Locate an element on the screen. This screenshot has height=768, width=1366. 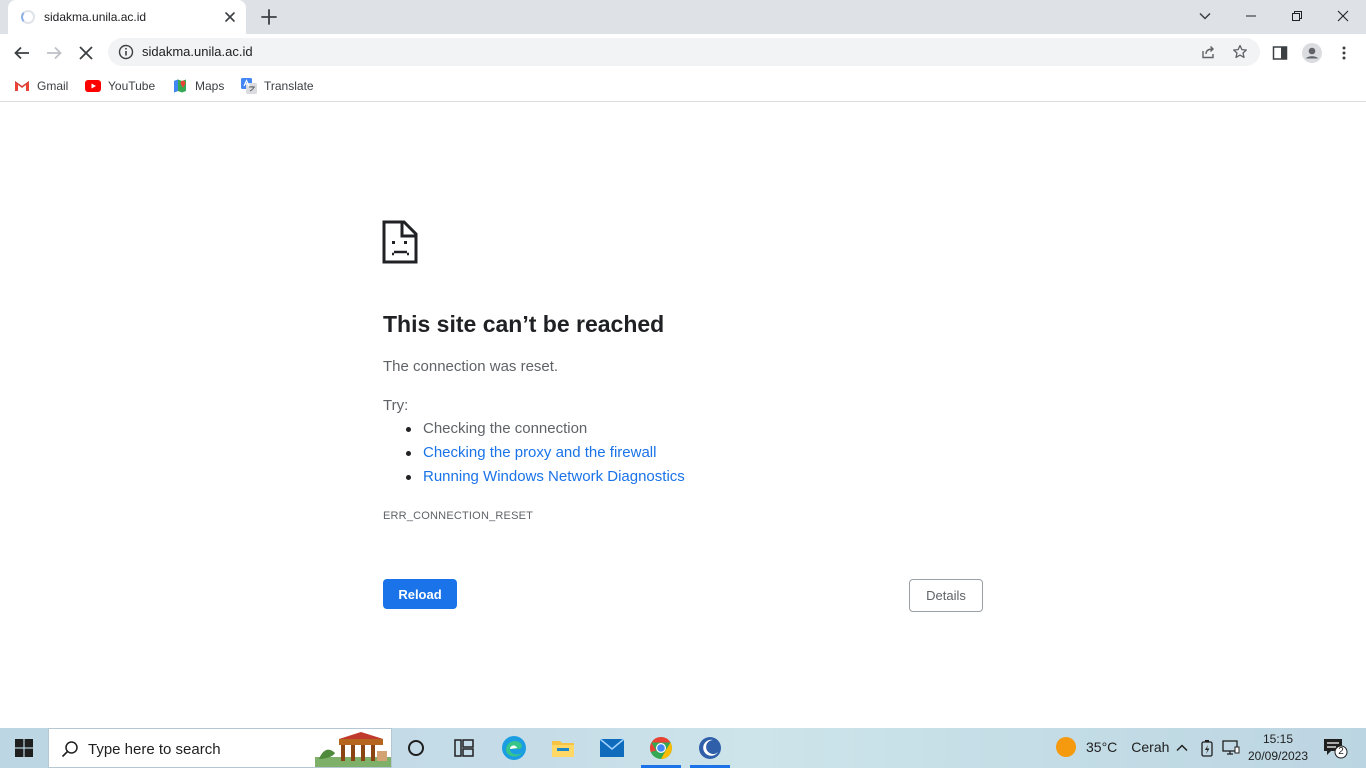
maps-icon is located at coordinates (180, 86).